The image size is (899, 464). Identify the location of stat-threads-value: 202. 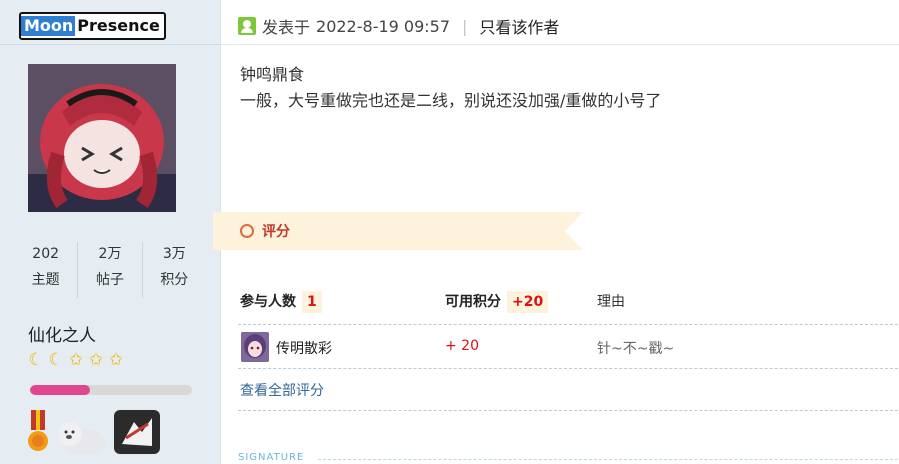
(46, 254).